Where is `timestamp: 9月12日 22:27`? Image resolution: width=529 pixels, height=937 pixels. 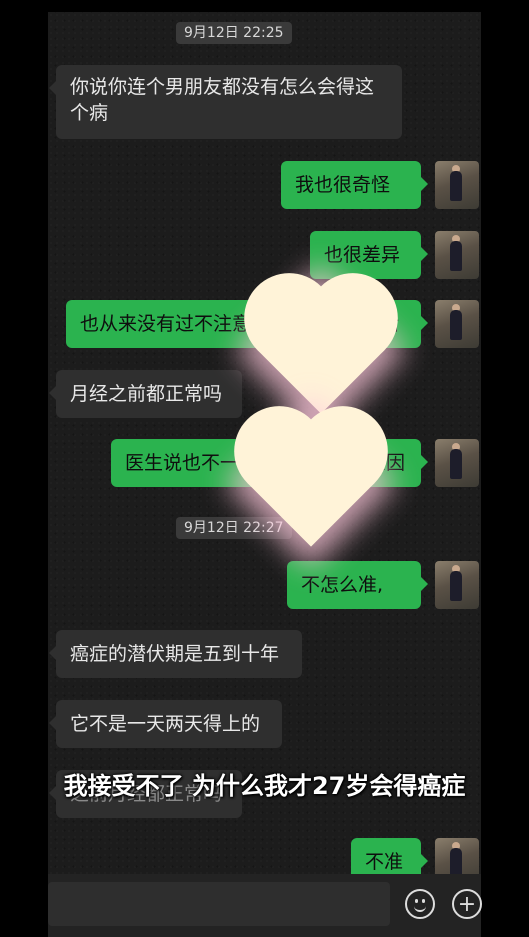 timestamp: 9月12日 22:27 is located at coordinates (234, 528).